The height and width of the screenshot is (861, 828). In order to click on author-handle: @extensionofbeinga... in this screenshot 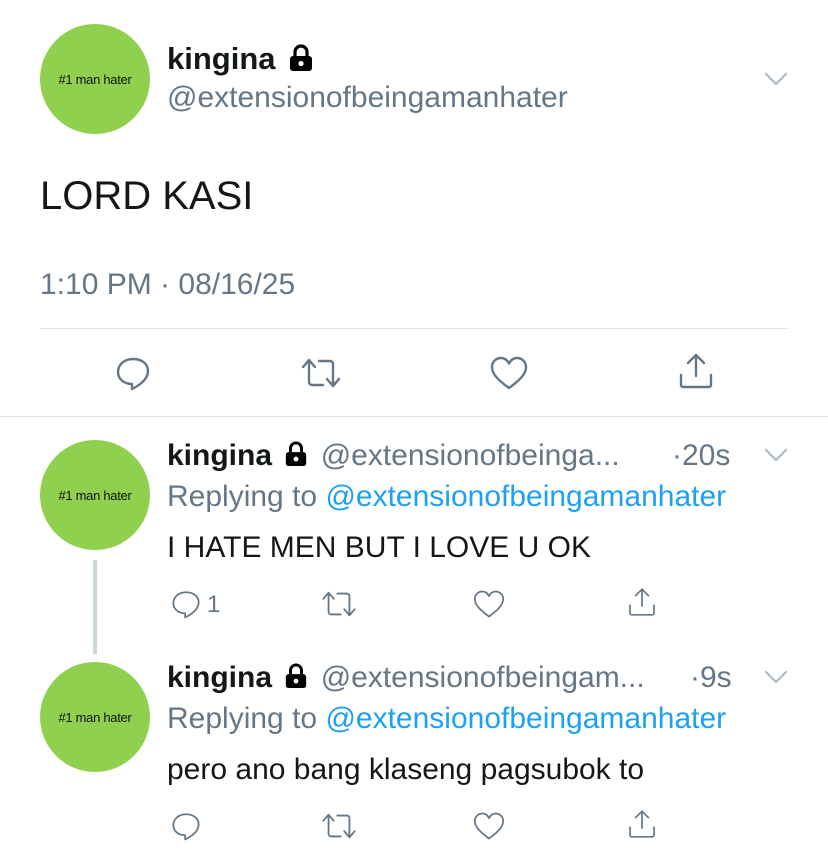, I will do `click(470, 455)`.